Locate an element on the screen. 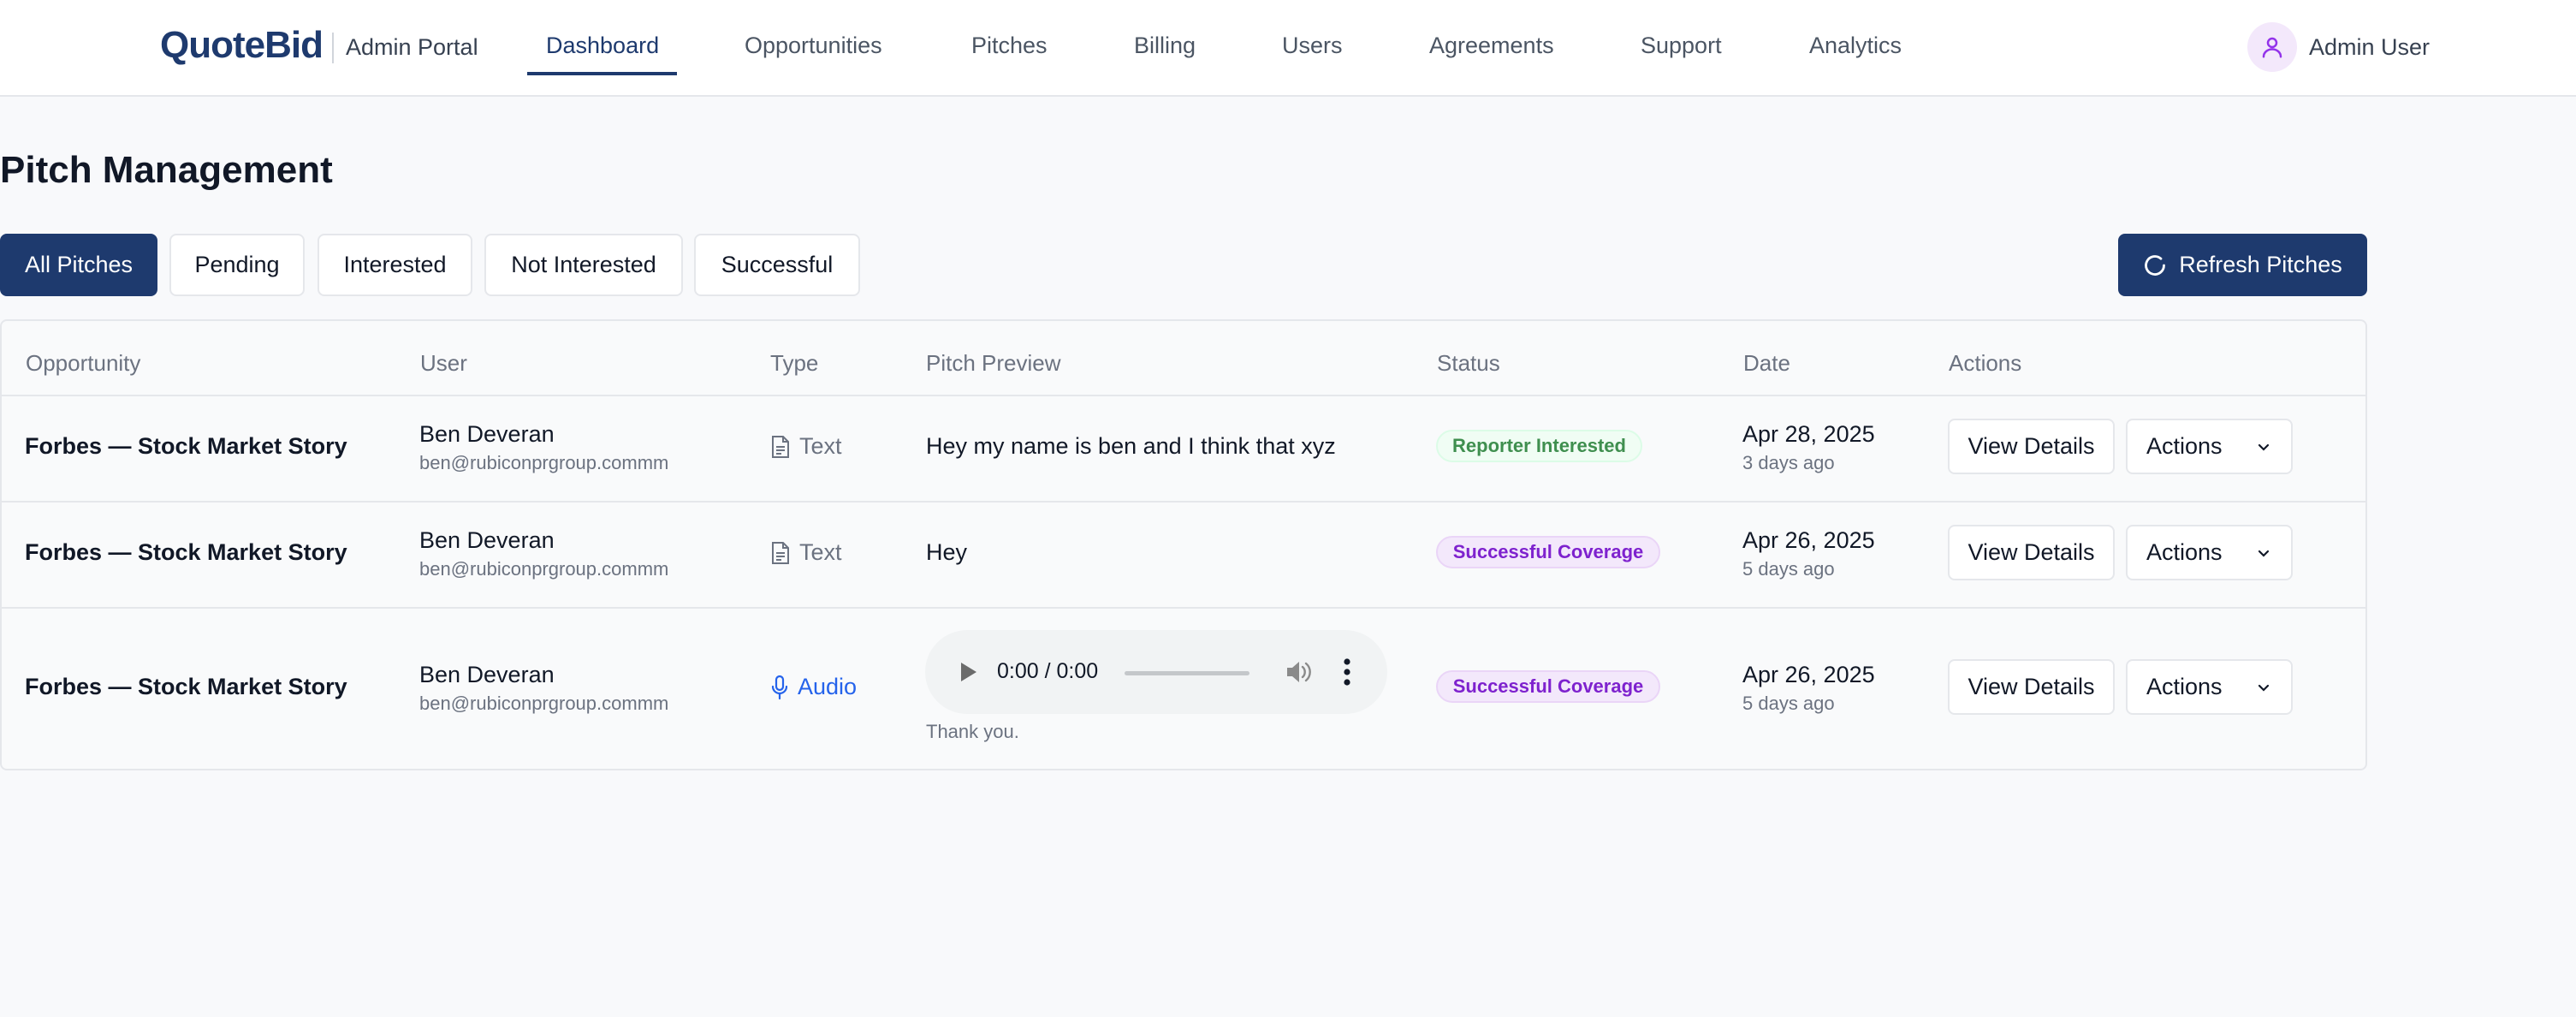 Image resolution: width=2576 pixels, height=1017 pixels. play-icon is located at coordinates (968, 672).